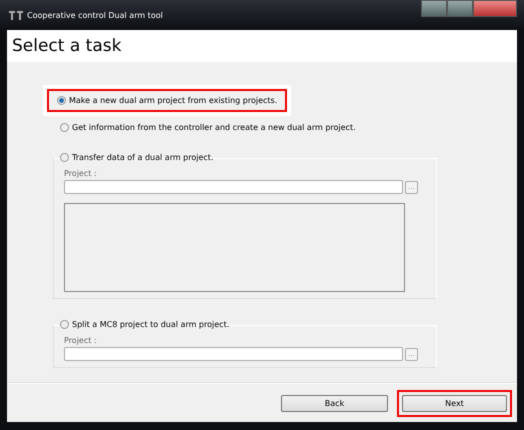  What do you see at coordinates (16, 15) in the screenshot?
I see `app-icon` at bounding box center [16, 15].